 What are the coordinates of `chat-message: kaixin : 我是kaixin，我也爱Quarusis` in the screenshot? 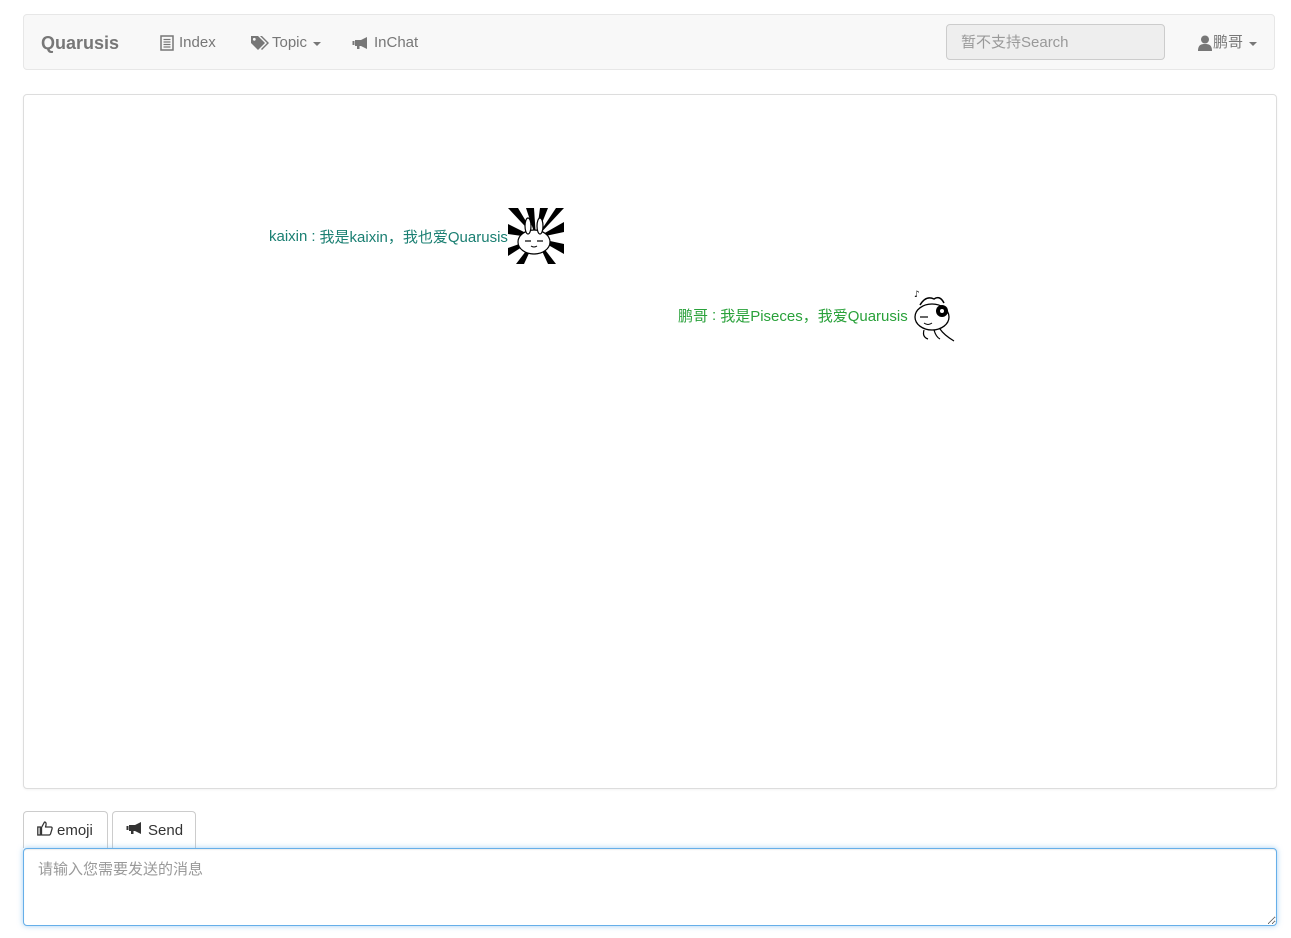 It's located at (416, 236).